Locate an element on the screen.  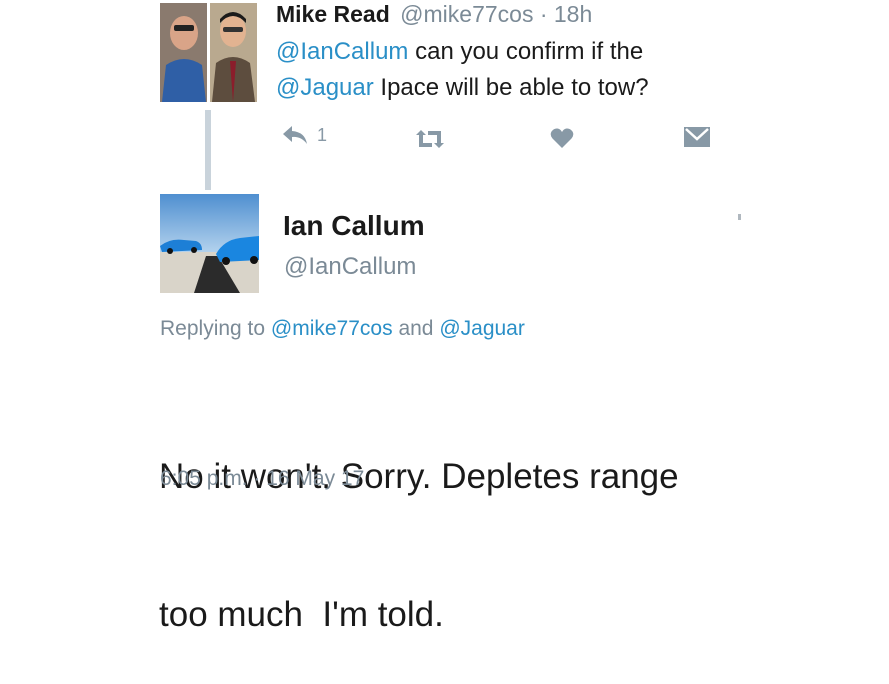
reply-button: 1 is located at coordinates (304, 135).